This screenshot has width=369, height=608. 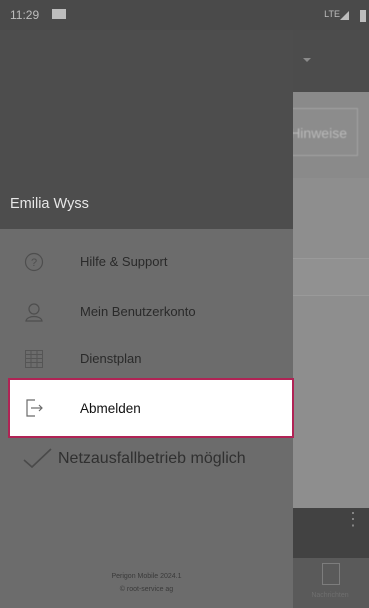 I want to click on status-bar: 11:29 LTE, so click(x=184, y=15).